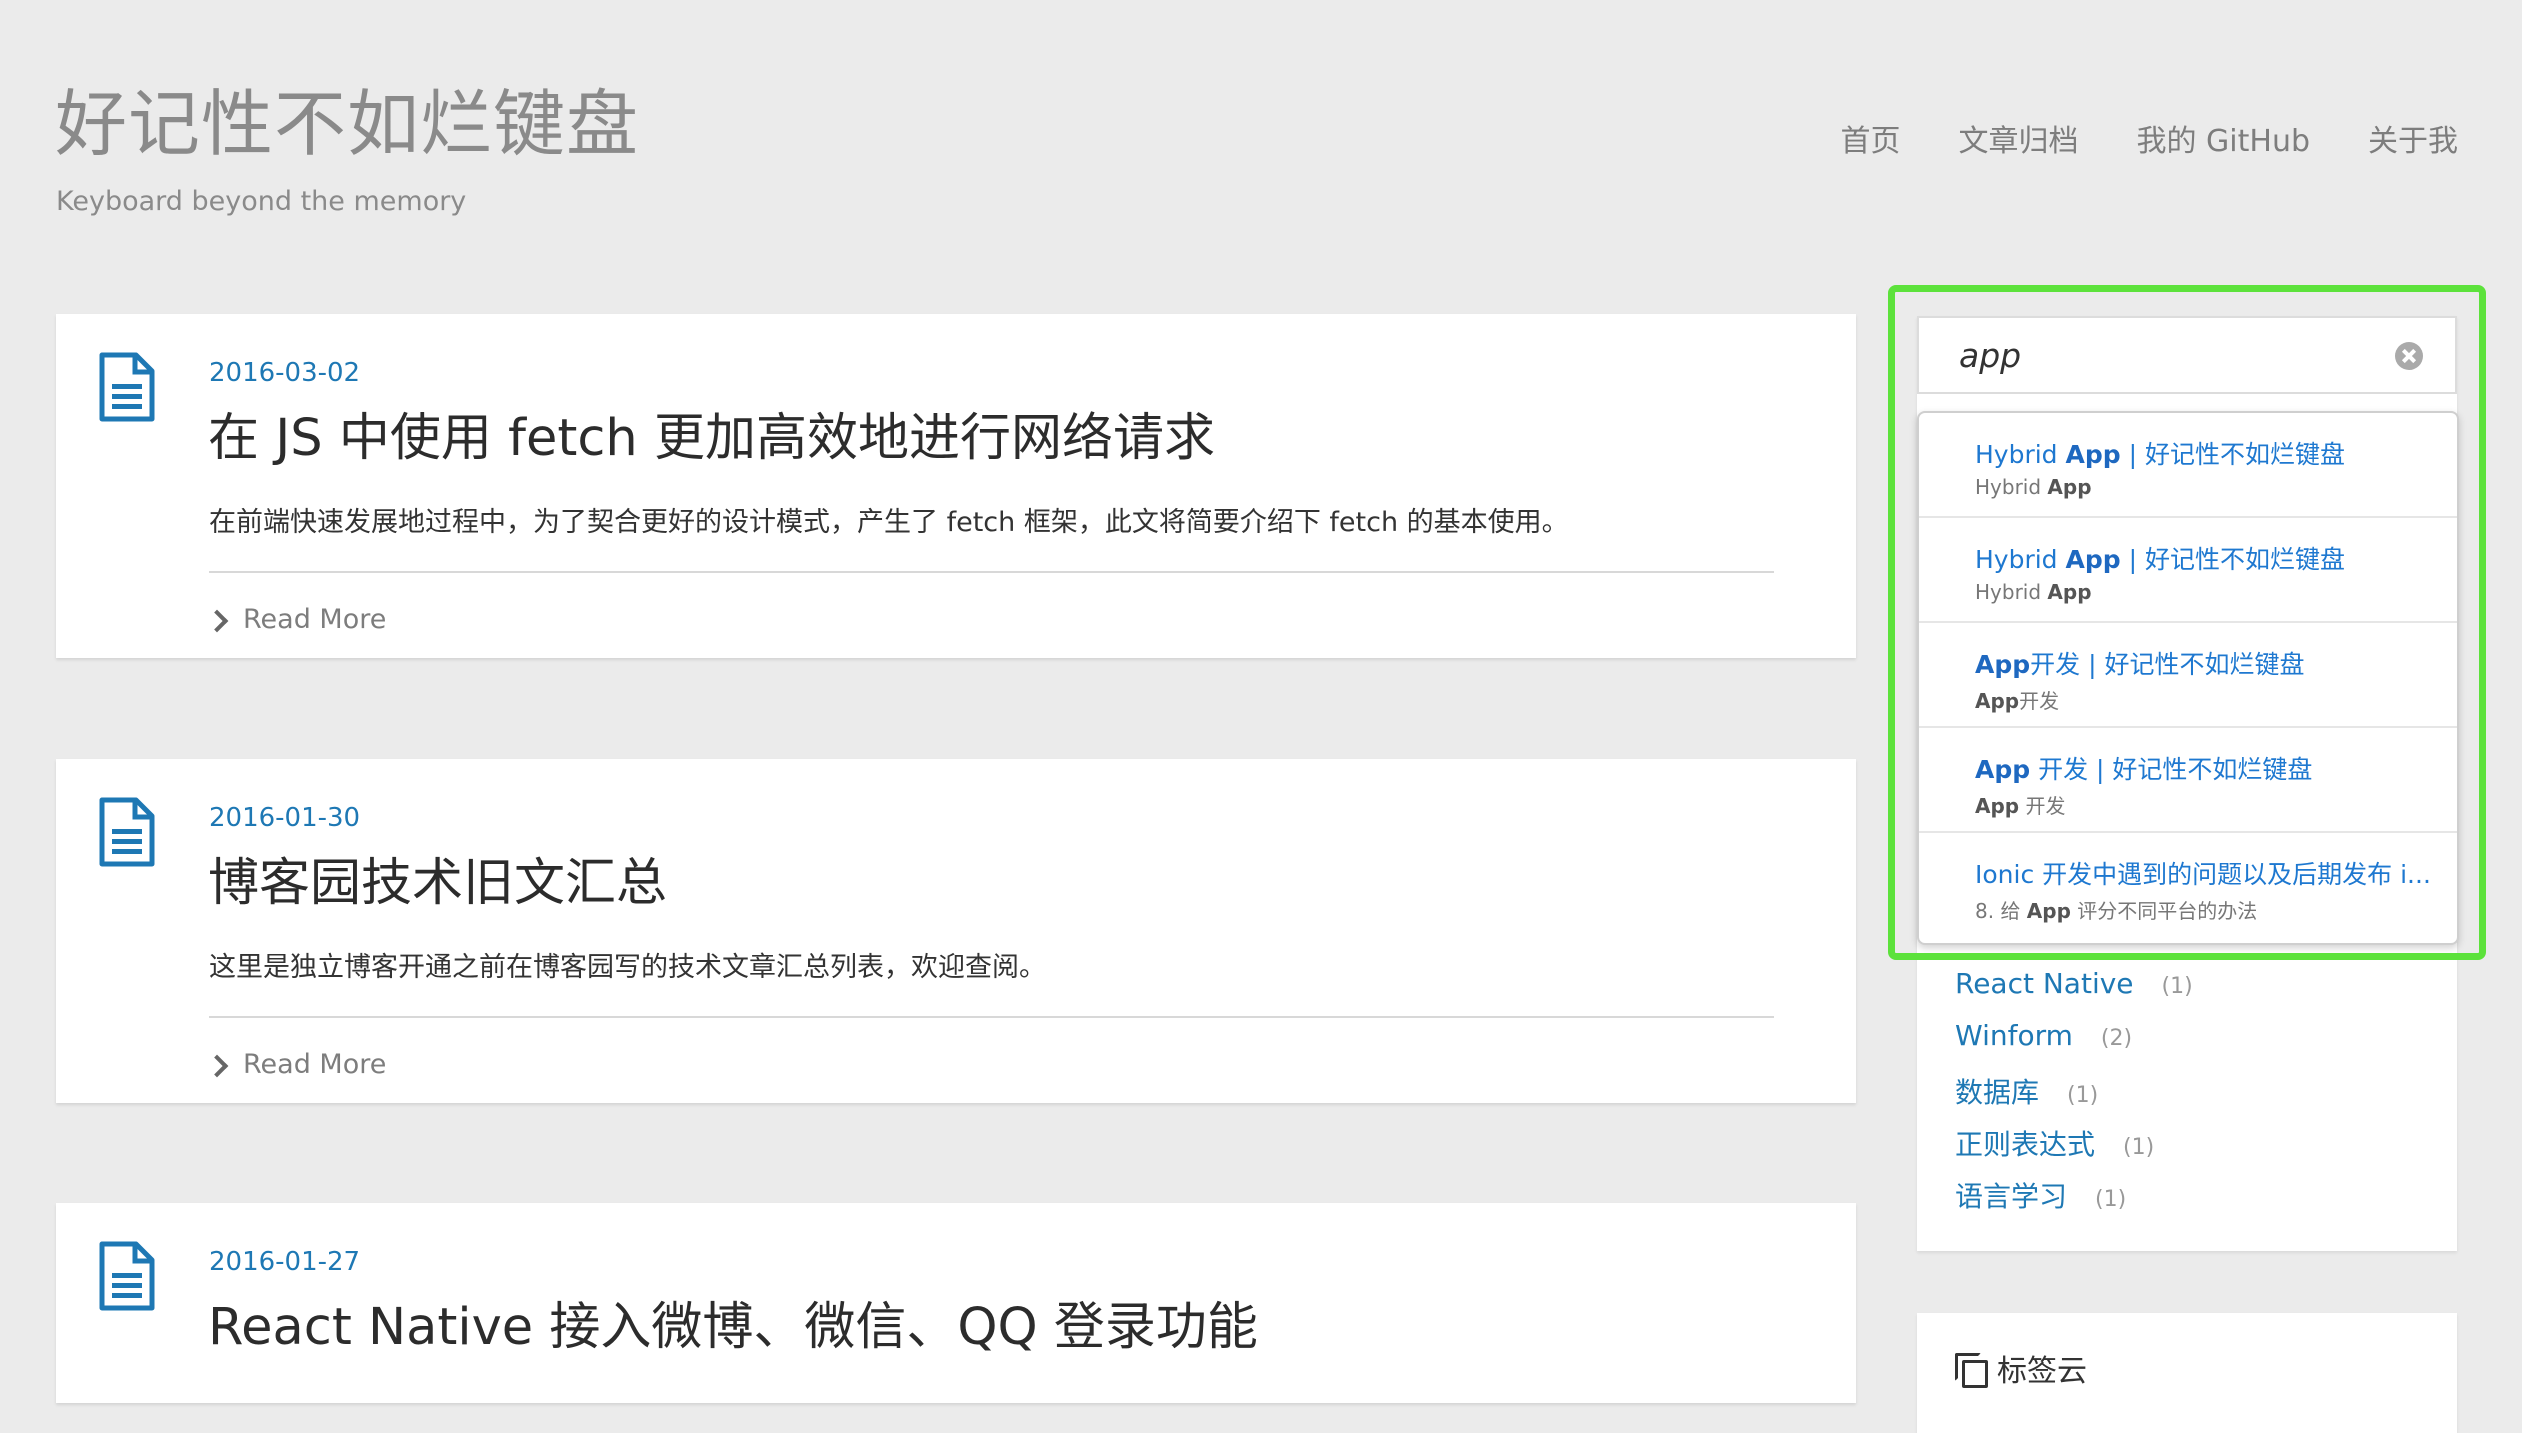 This screenshot has height=1433, width=2522. I want to click on post-excerpt: 这里是独立博客开通之前在博客园写的技术文章汇总列表，欢迎查阅。, so click(627, 967).